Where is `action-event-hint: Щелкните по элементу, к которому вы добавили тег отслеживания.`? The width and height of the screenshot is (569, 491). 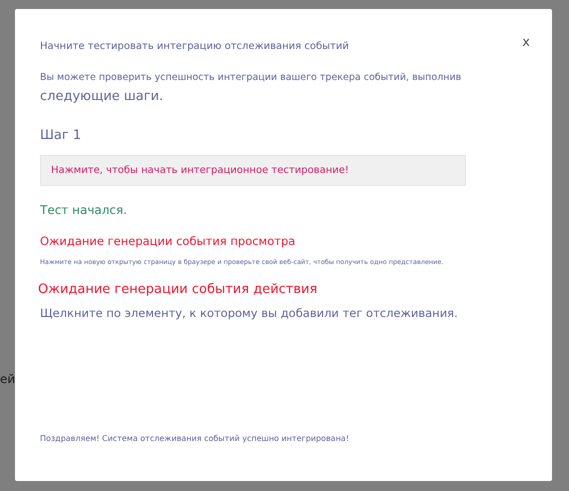 action-event-hint: Щелкните по элементу, к которому вы добавили тег отслеживания. is located at coordinates (249, 313).